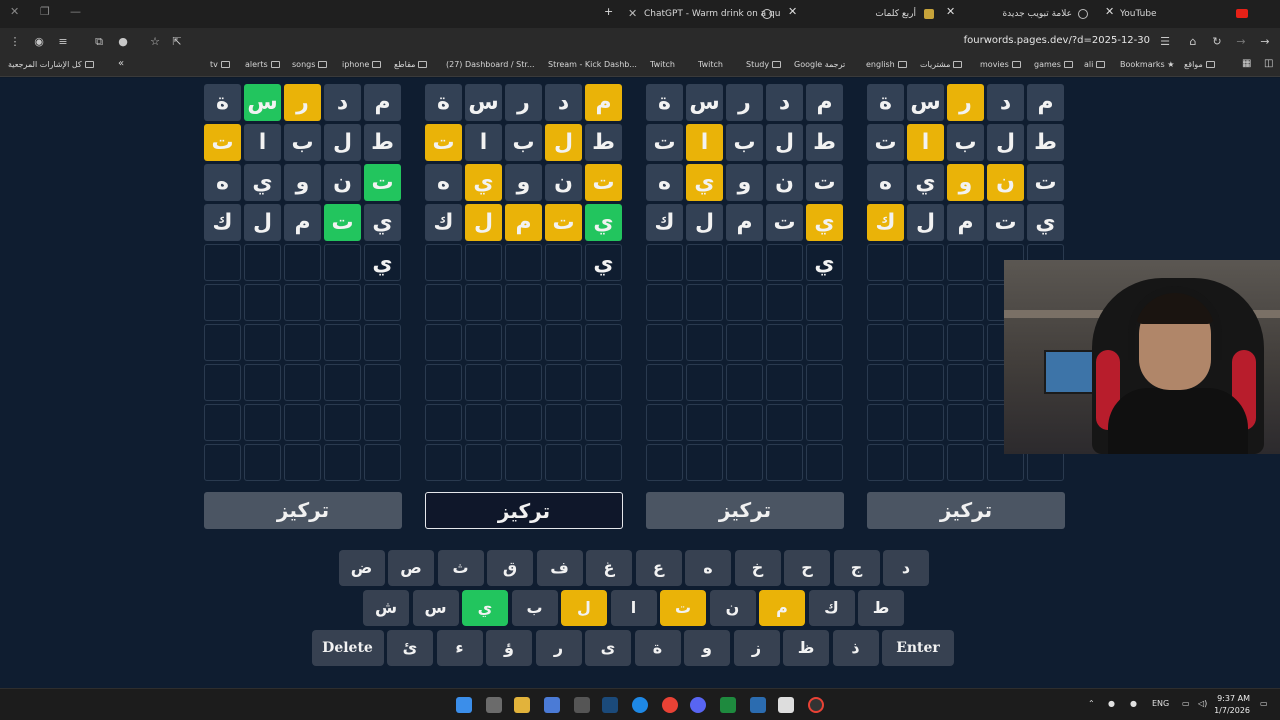  I want to click on letter-key: ف, so click(559, 568).